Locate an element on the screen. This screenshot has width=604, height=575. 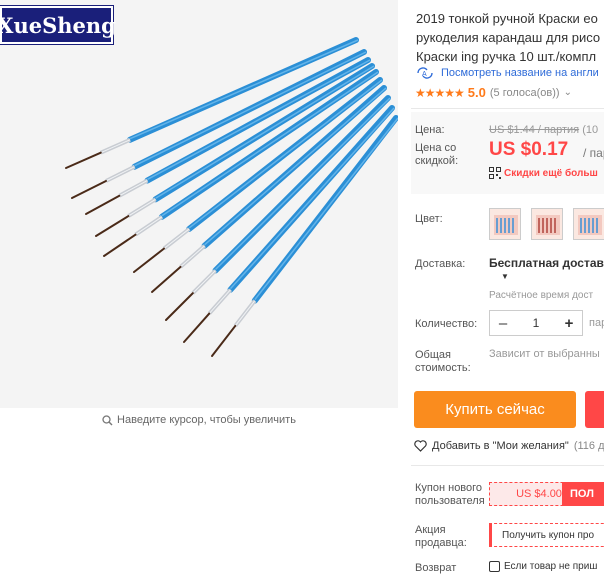
total-cost-label-line: Общая is located at coordinates (433, 355).